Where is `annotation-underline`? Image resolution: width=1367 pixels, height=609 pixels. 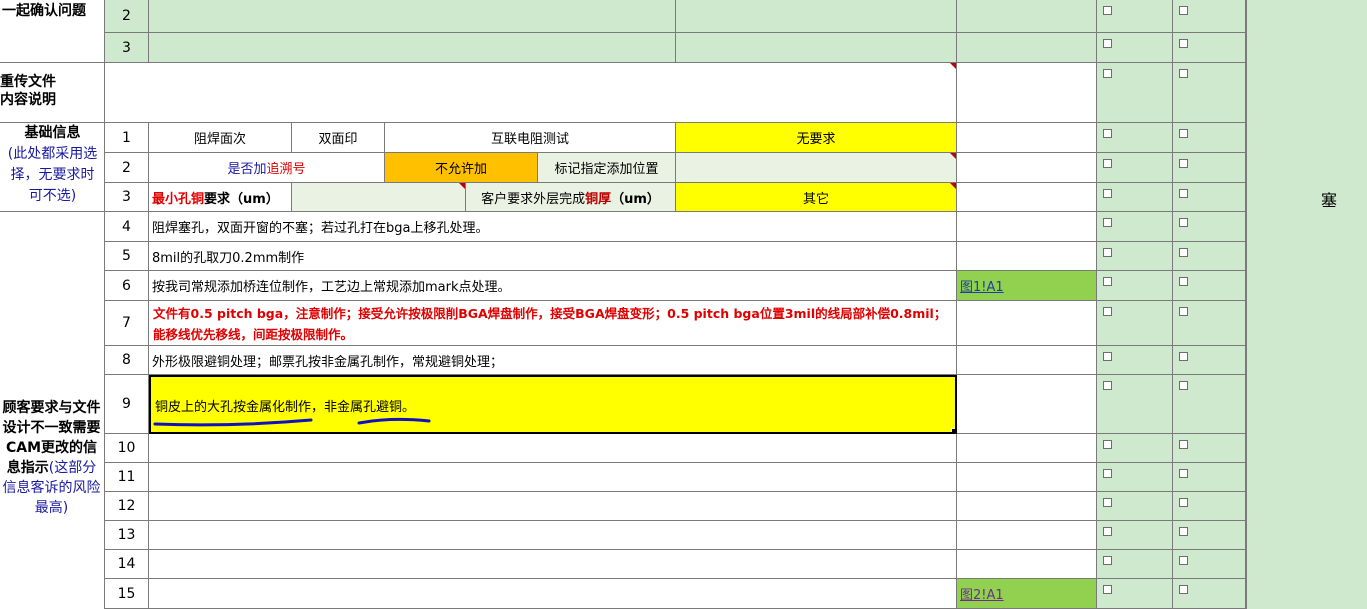 annotation-underline is located at coordinates (292, 422).